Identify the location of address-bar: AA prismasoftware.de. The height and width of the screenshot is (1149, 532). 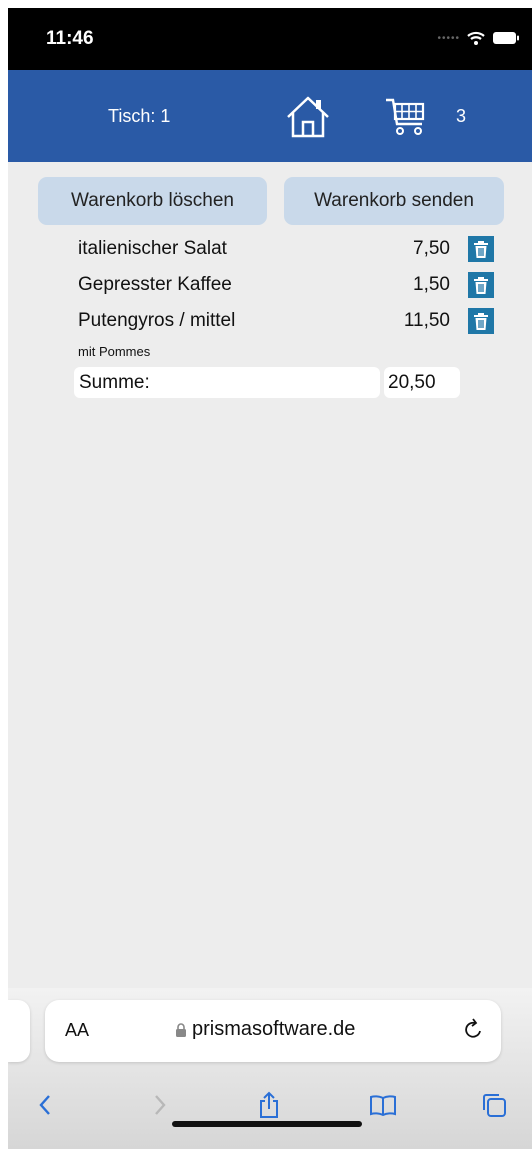
(273, 1031).